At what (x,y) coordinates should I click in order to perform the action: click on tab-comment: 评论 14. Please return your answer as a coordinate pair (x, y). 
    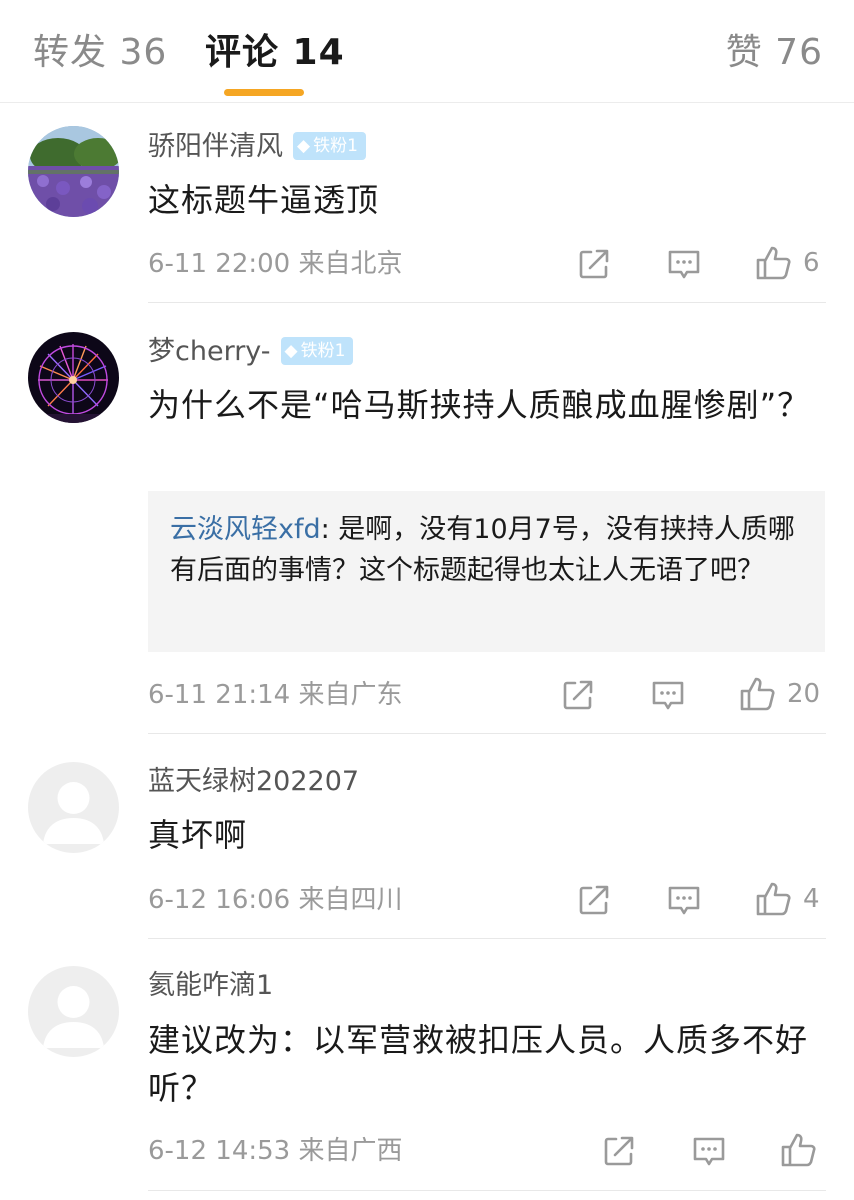
    Looking at the image, I should click on (275, 53).